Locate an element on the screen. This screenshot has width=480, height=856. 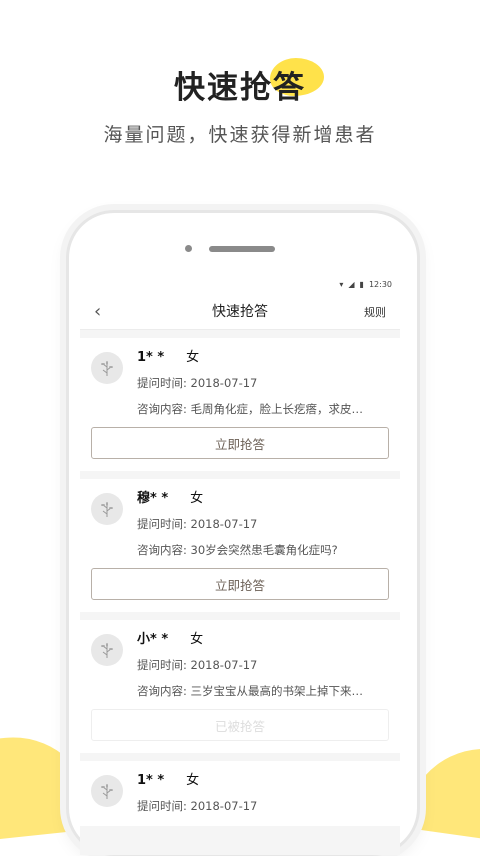
back-chevron-icon: ‹ is located at coordinates (97, 311).